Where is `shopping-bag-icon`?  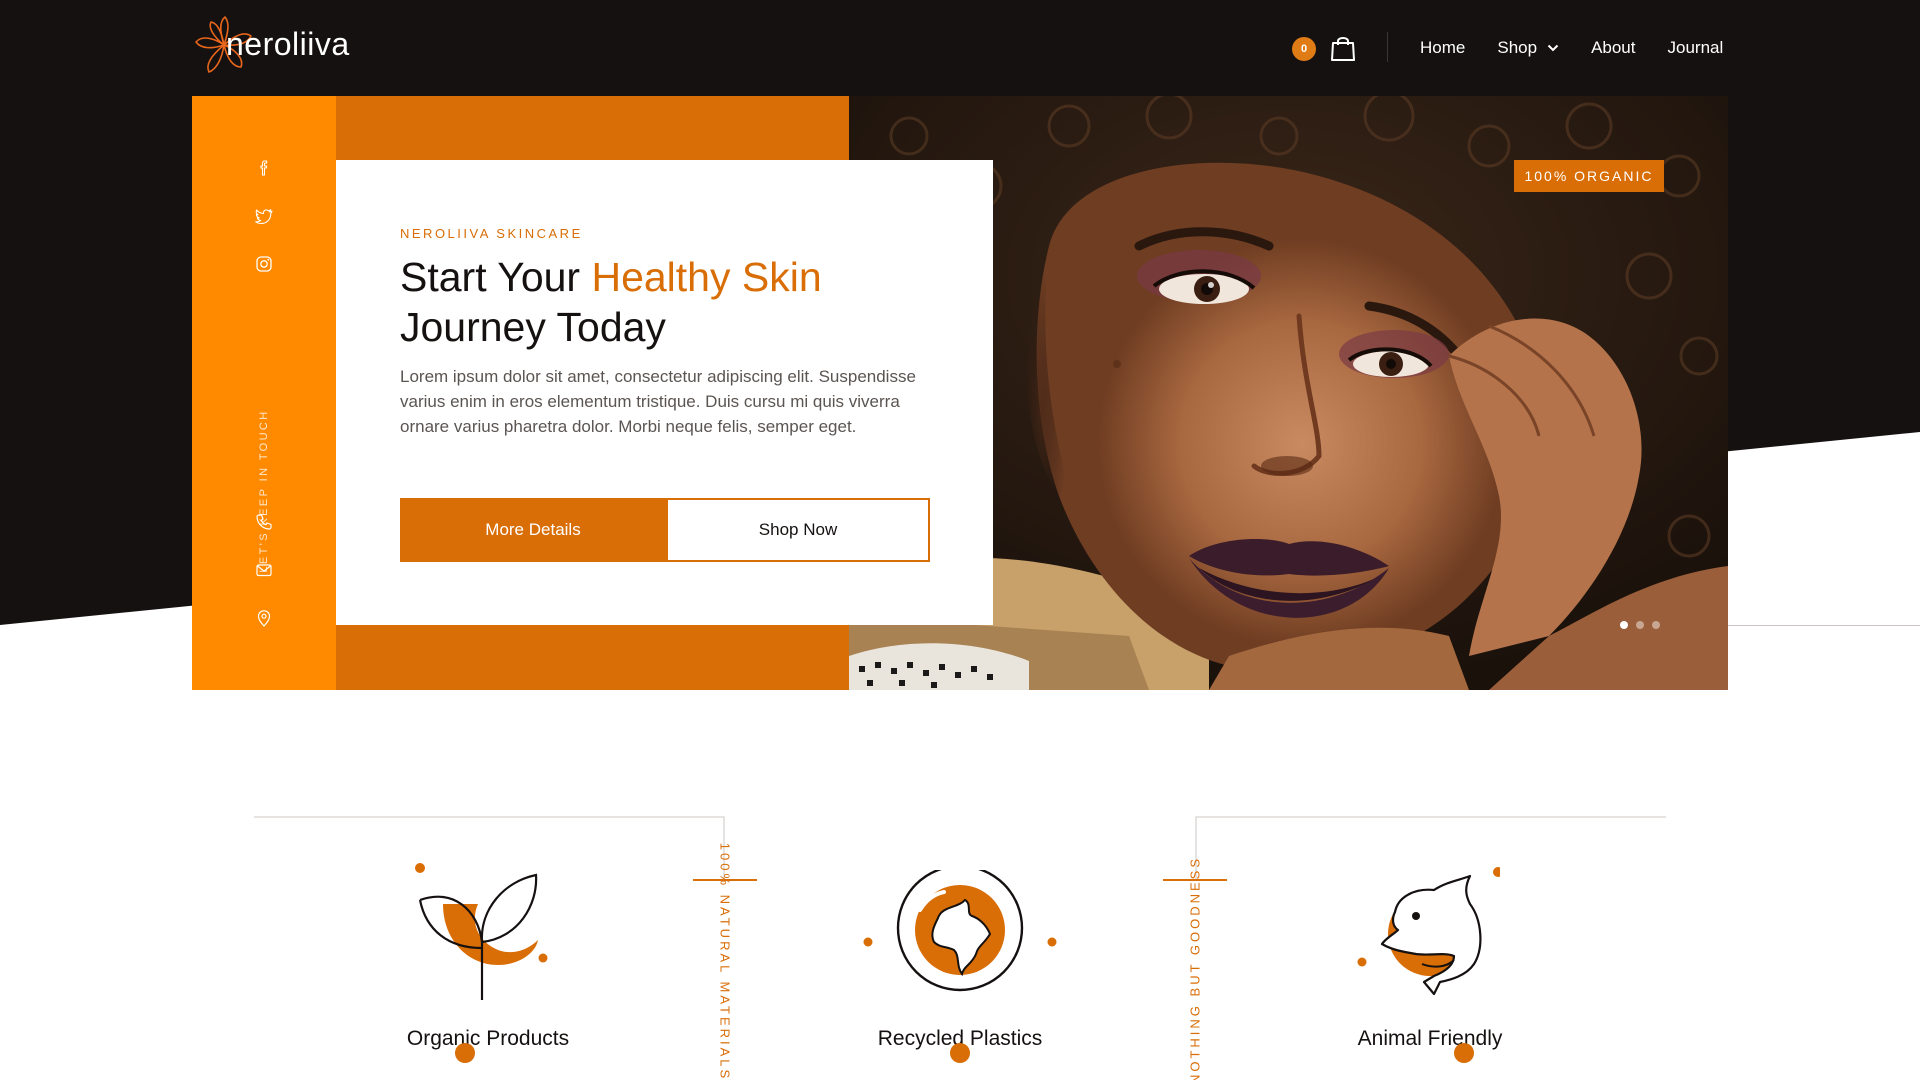 shopping-bag-icon is located at coordinates (1343, 48).